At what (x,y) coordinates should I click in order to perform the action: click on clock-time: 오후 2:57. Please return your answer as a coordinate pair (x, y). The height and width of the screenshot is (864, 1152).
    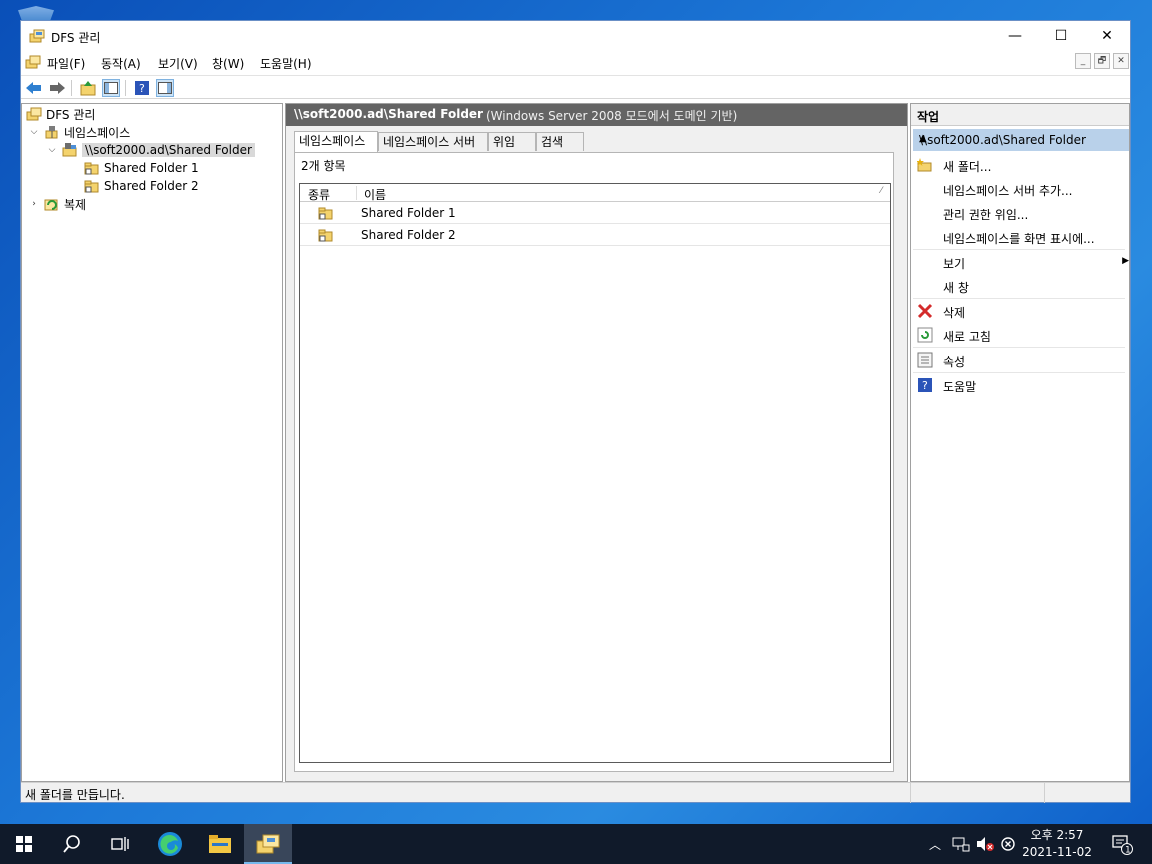
    Looking at the image, I should click on (1057, 835).